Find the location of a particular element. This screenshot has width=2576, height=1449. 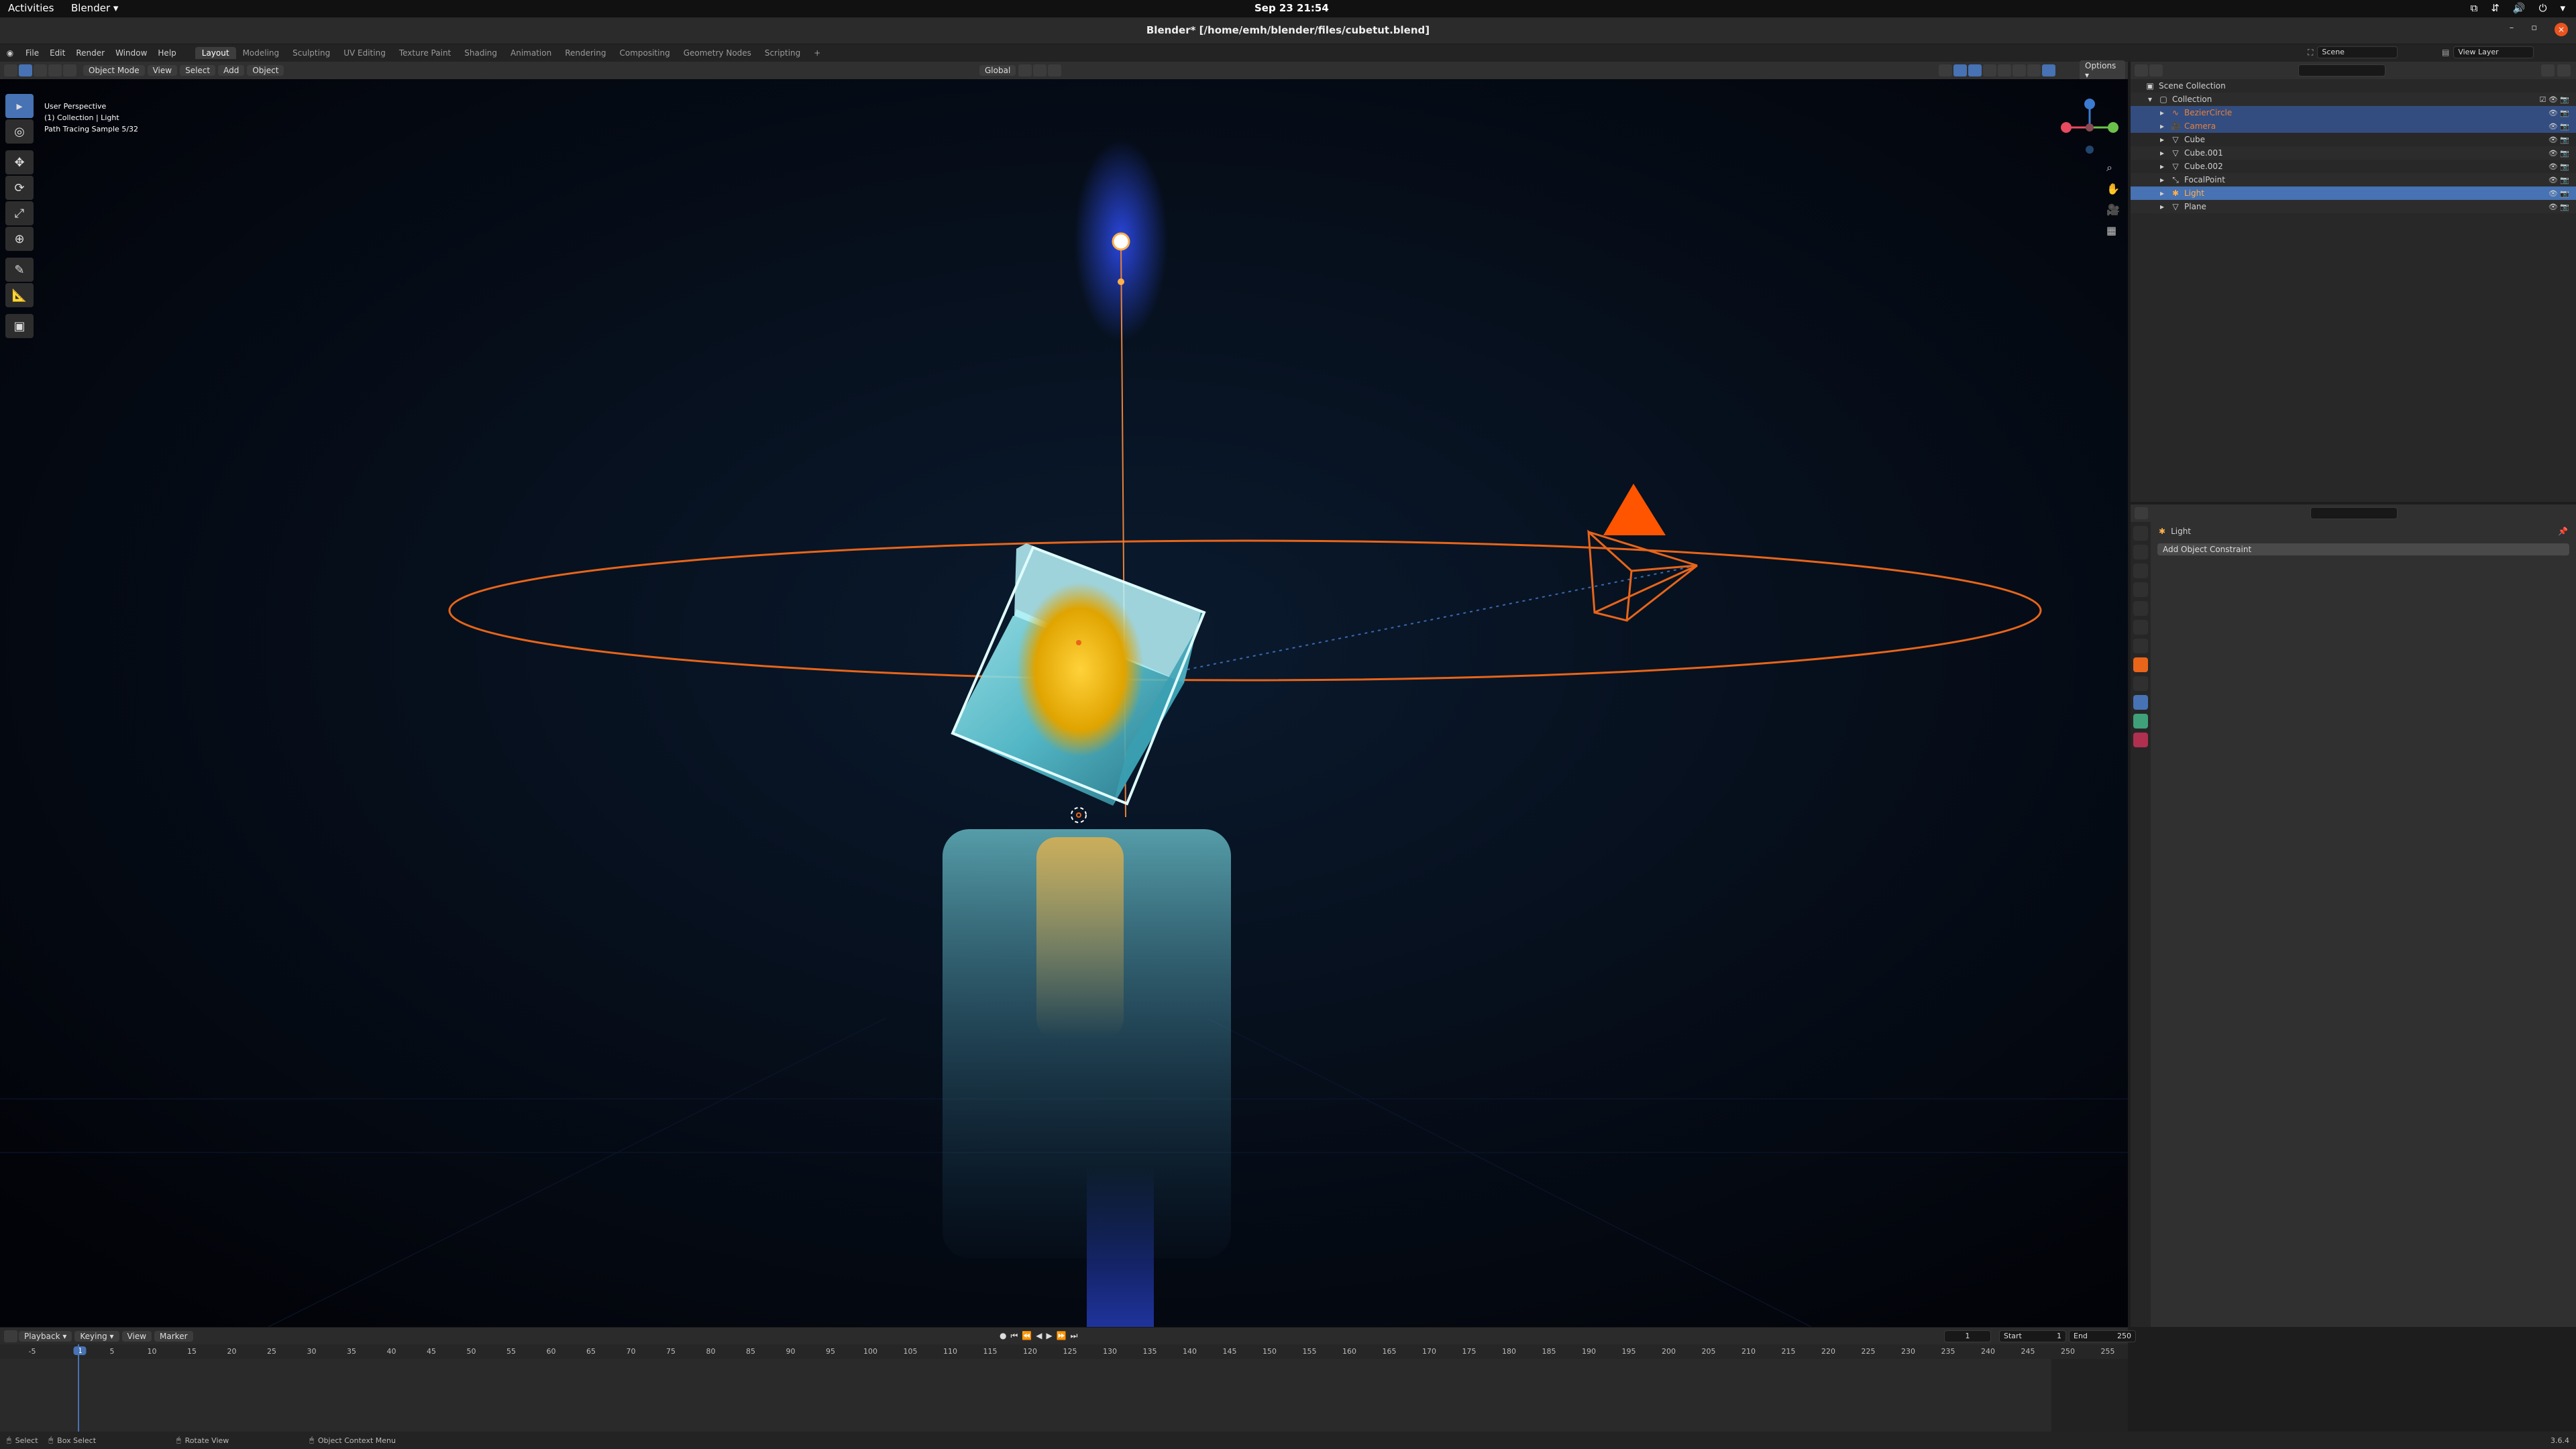

object-mode-dropdown: Object Mode is located at coordinates (114, 70).